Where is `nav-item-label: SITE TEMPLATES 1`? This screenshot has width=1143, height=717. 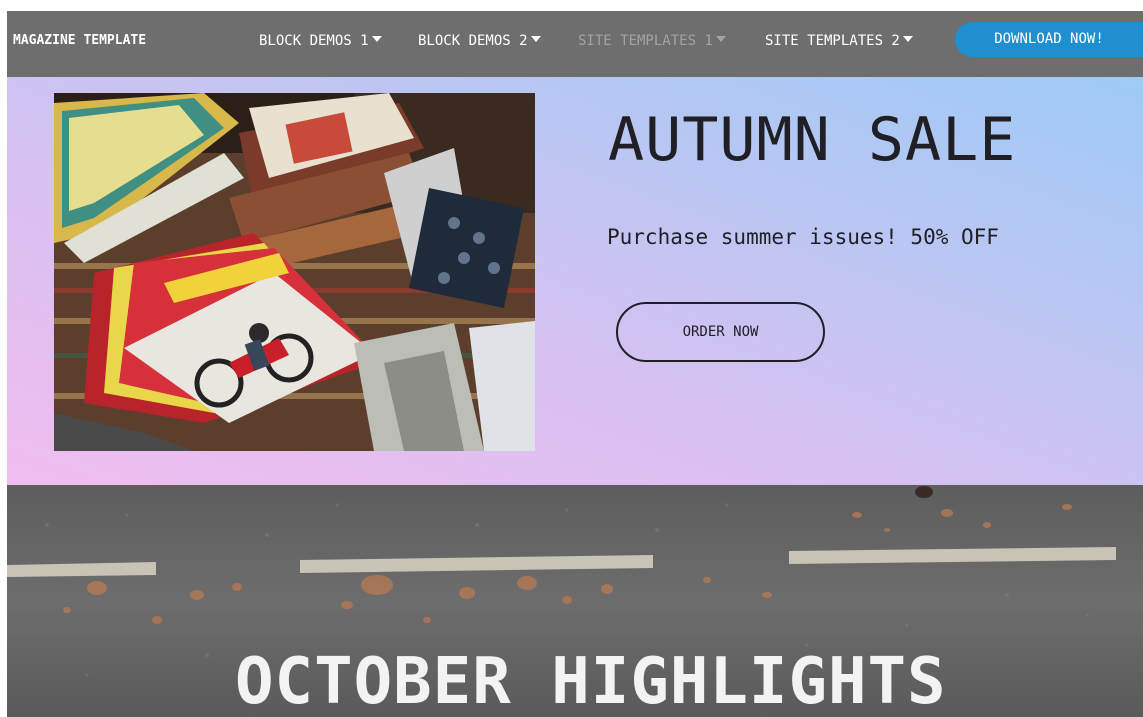
nav-item-label: SITE TEMPLATES 1 is located at coordinates (645, 41).